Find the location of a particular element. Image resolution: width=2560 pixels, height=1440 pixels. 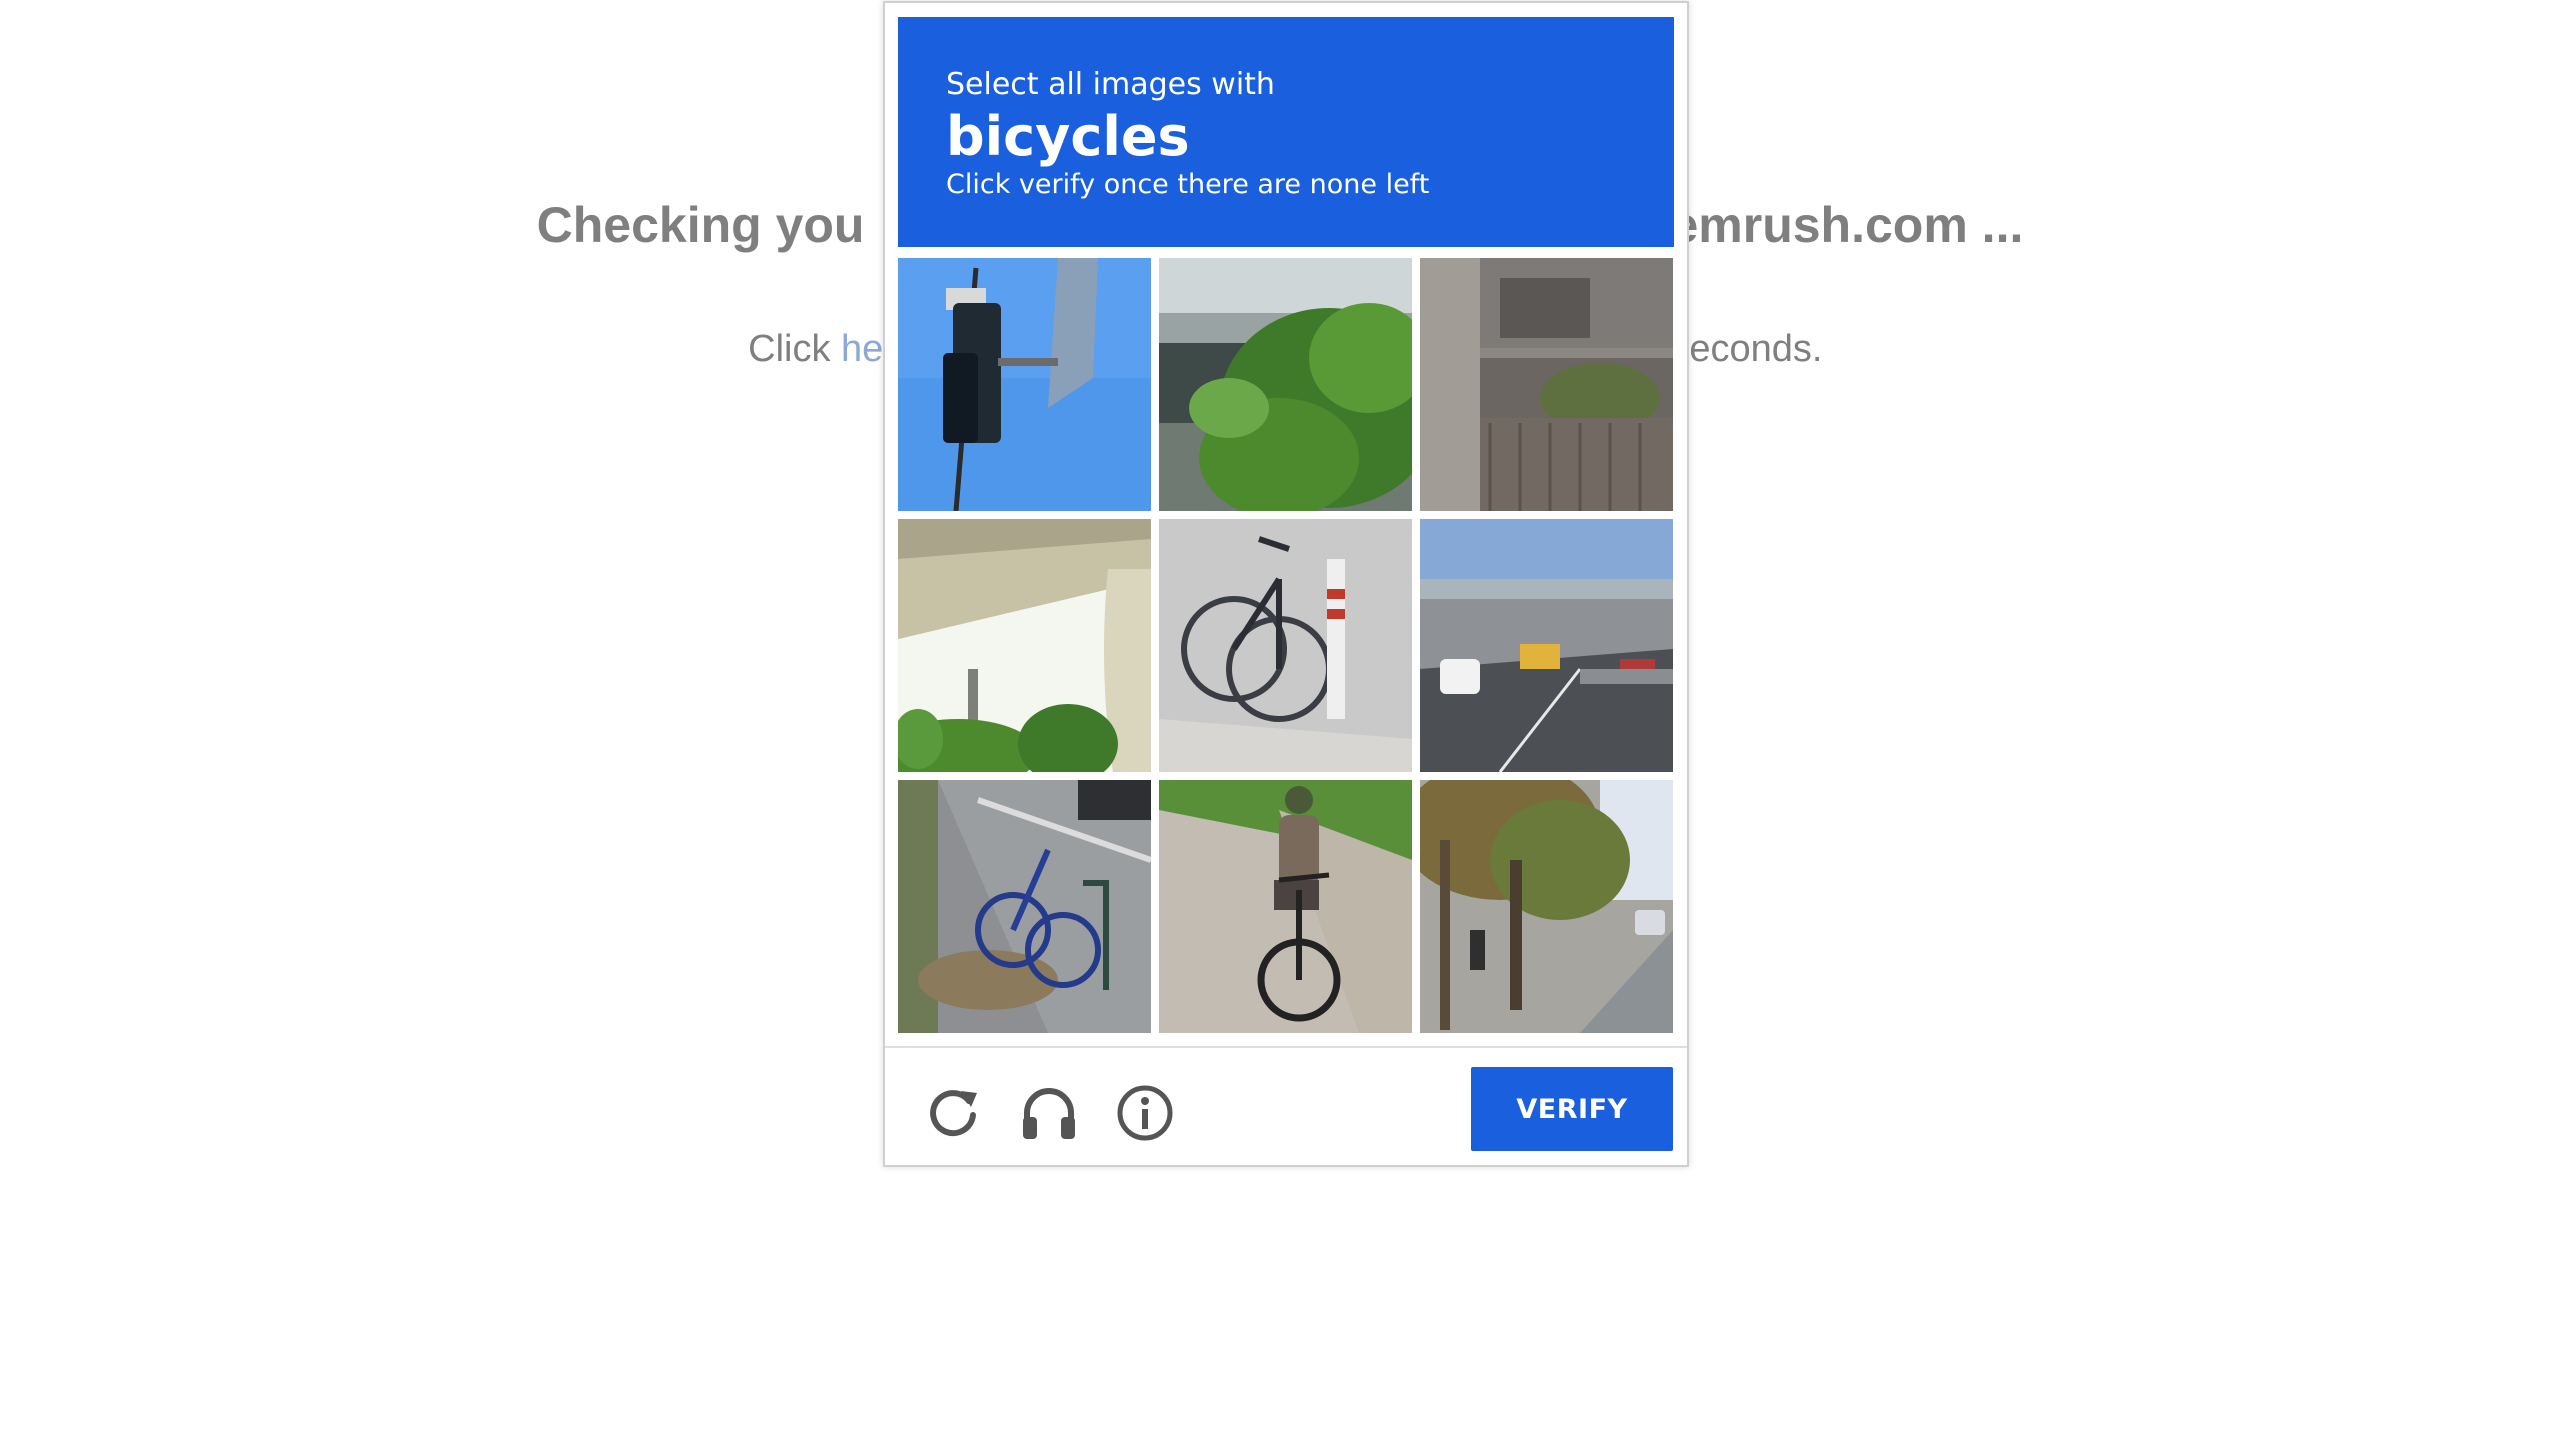

footer-divider is located at coordinates (1286, 1047).